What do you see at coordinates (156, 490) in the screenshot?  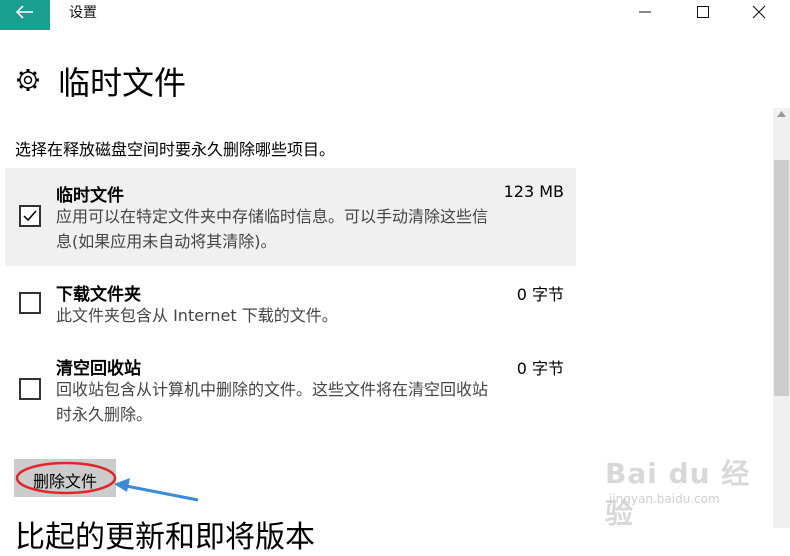 I see `annotation-arrow-icon` at bounding box center [156, 490].